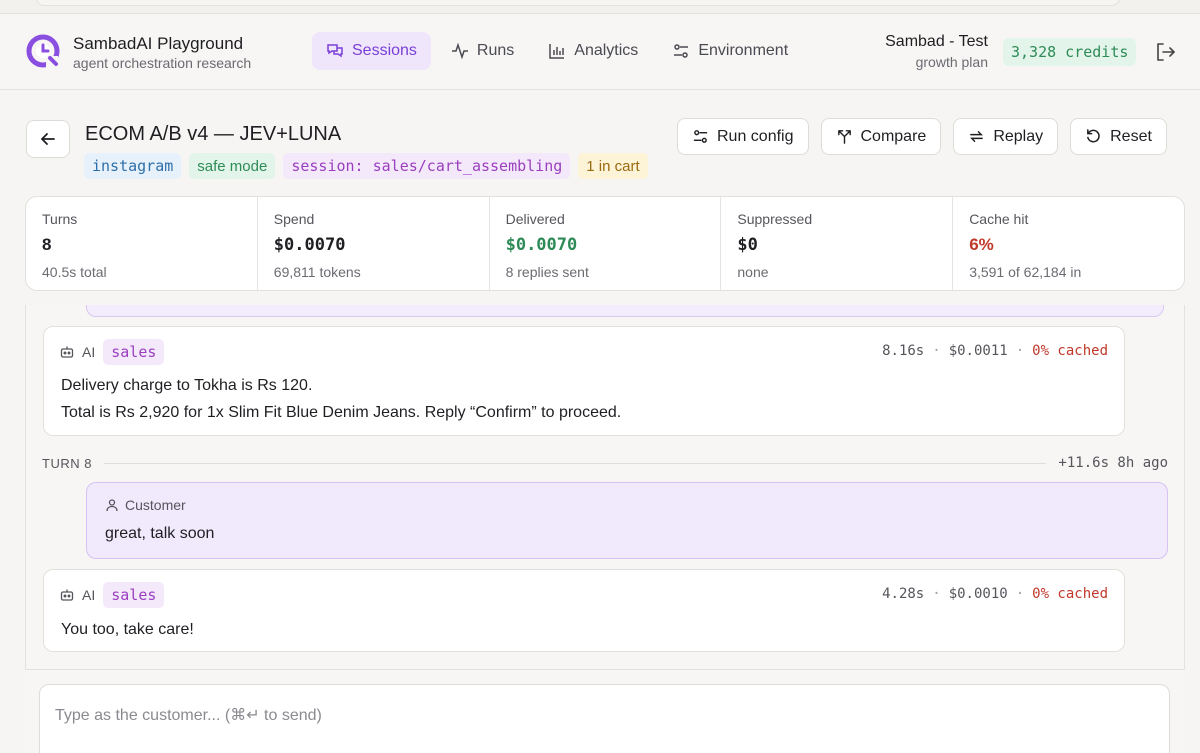 This screenshot has width=1200, height=753. Describe the element at coordinates (547, 272) in the screenshot. I see `stat-sub: 8 replies sent` at that location.